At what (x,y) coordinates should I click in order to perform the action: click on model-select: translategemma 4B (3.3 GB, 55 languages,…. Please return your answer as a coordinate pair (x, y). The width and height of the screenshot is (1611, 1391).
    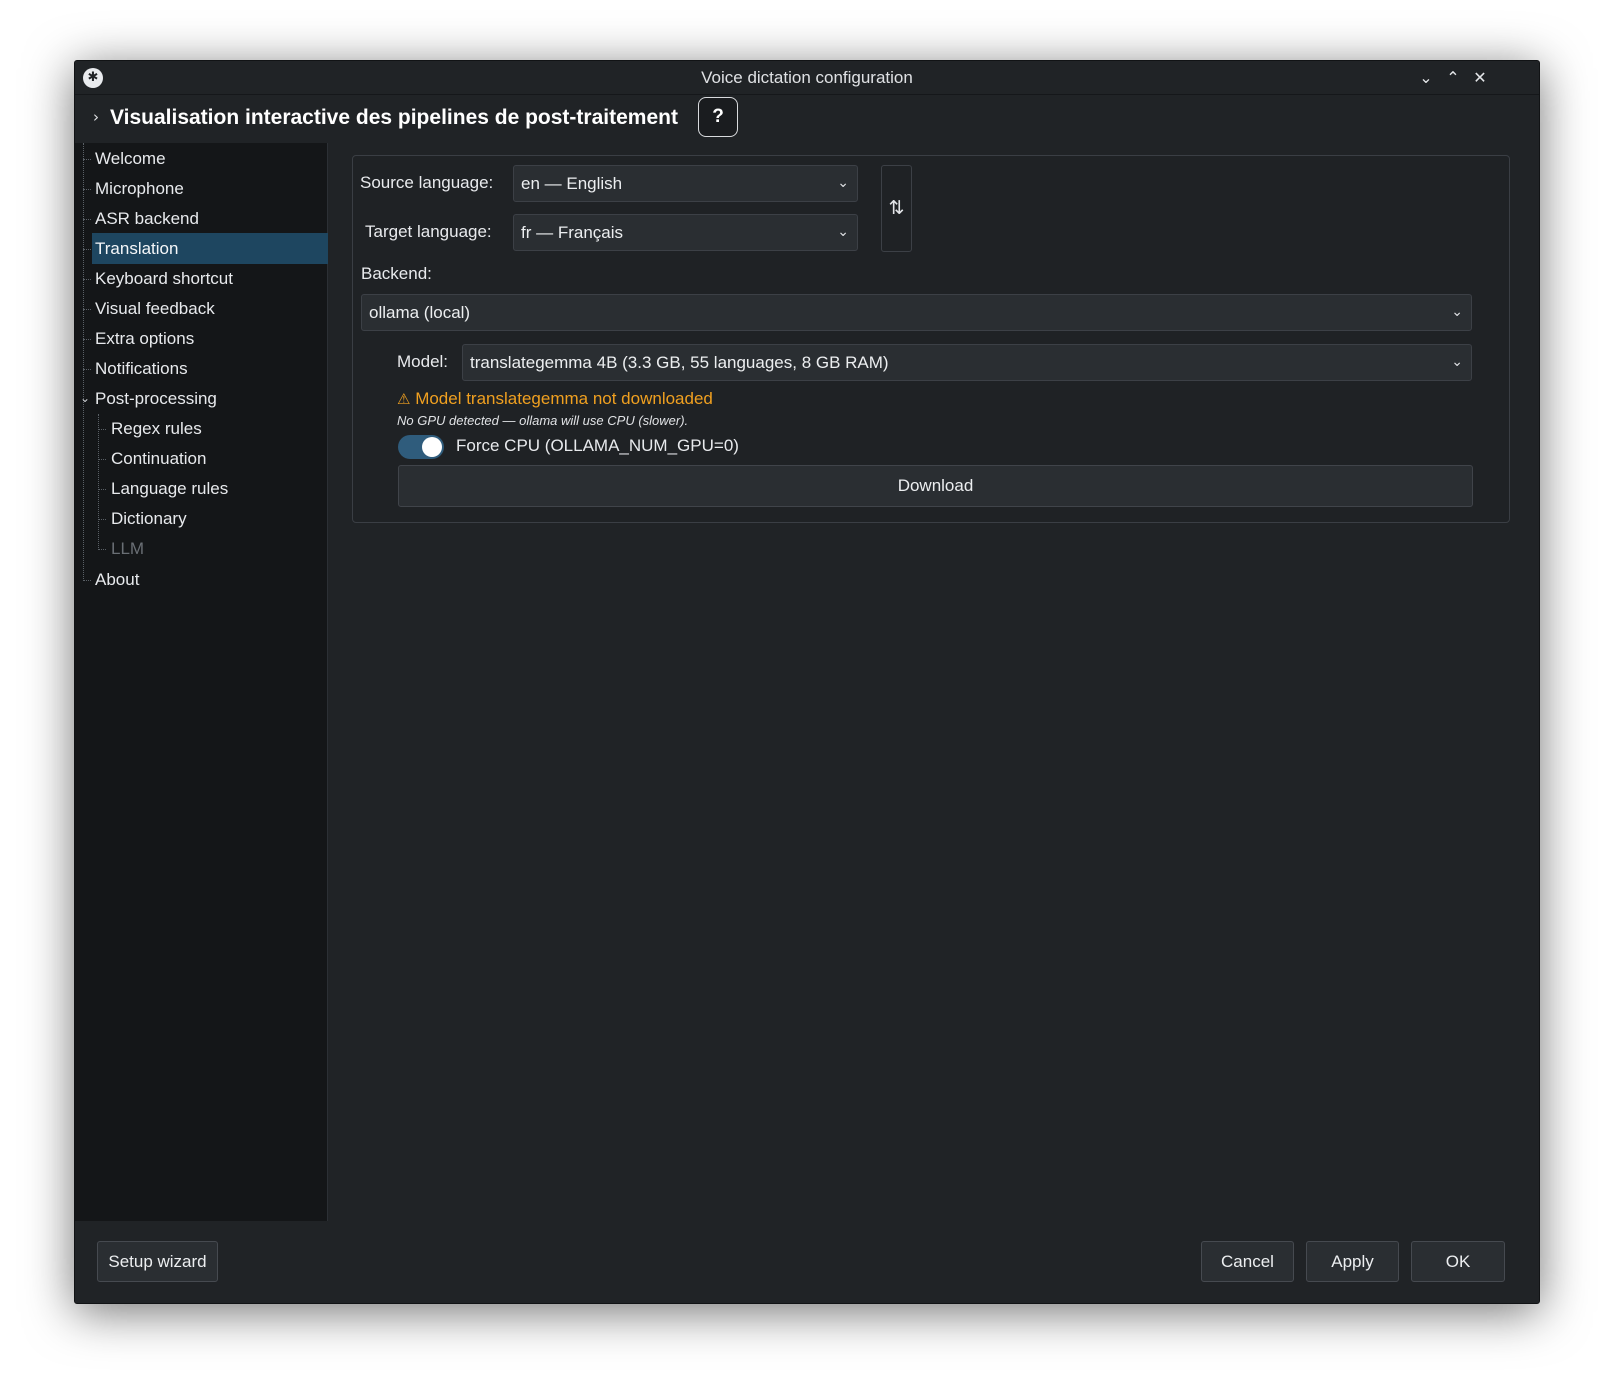
    Looking at the image, I should click on (967, 362).